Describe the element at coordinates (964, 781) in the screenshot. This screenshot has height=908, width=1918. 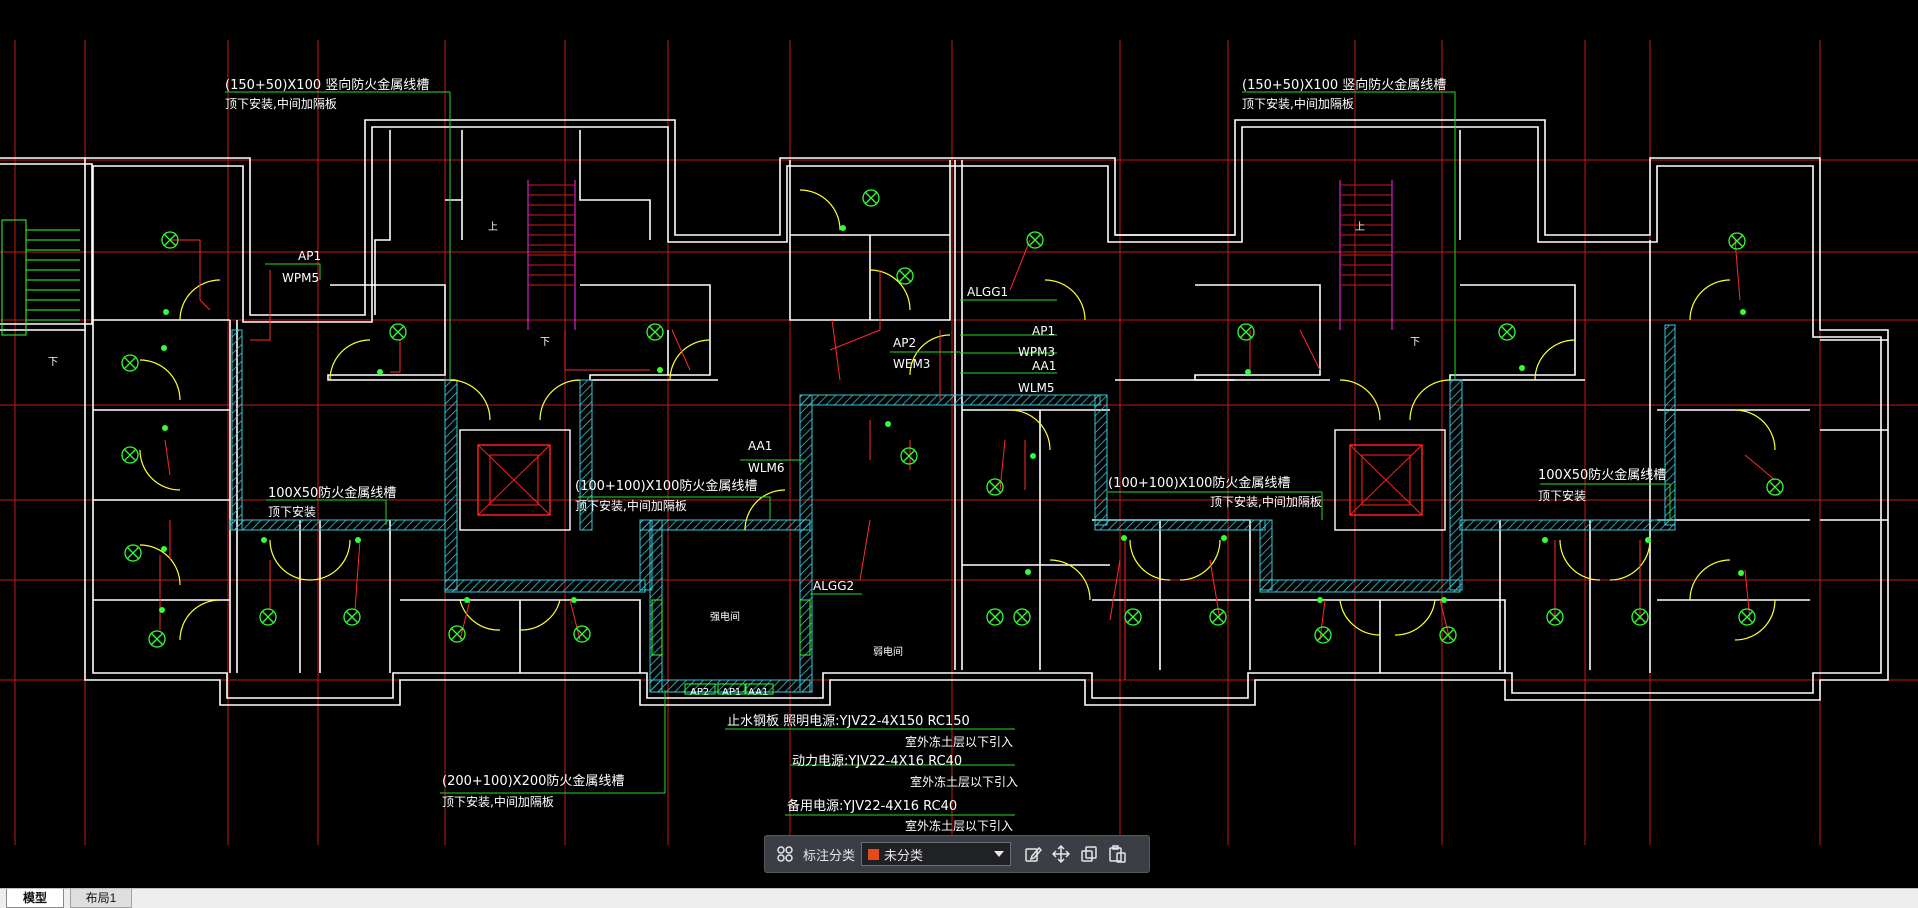
I see `cable-note-power: 室外冻土层以下引入` at that location.